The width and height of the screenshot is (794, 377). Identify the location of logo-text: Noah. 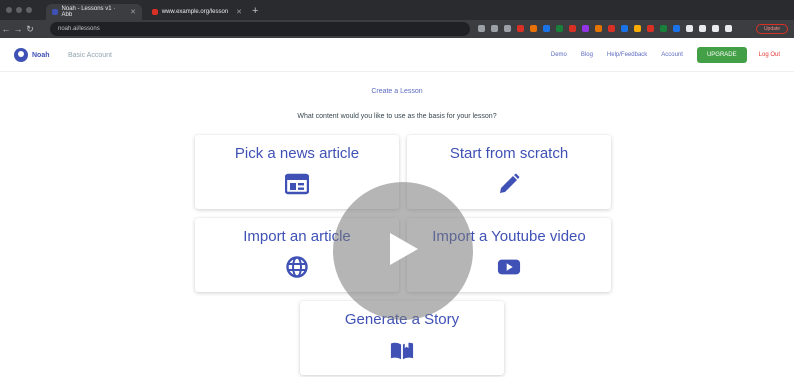
(41, 55).